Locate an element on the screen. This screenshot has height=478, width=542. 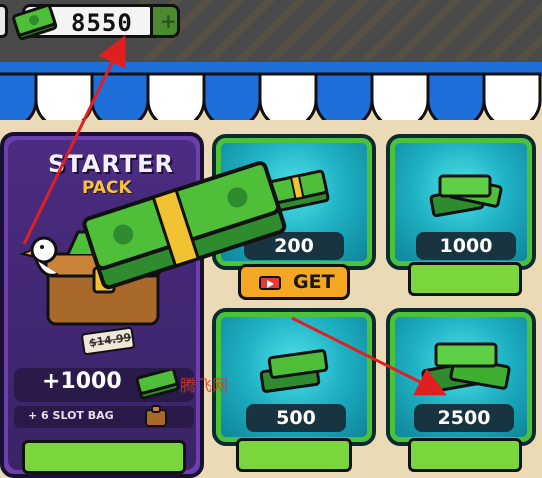
get-button: GET is located at coordinates (294, 282).